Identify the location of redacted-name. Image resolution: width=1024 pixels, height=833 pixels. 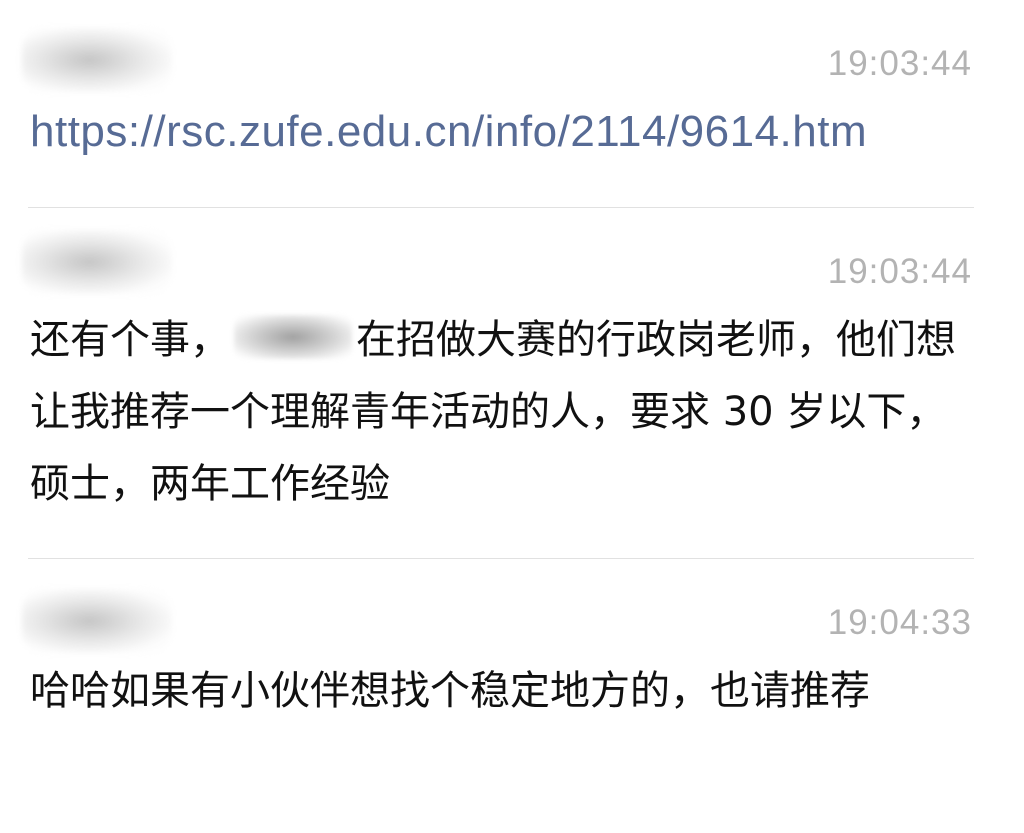
(293, 337).